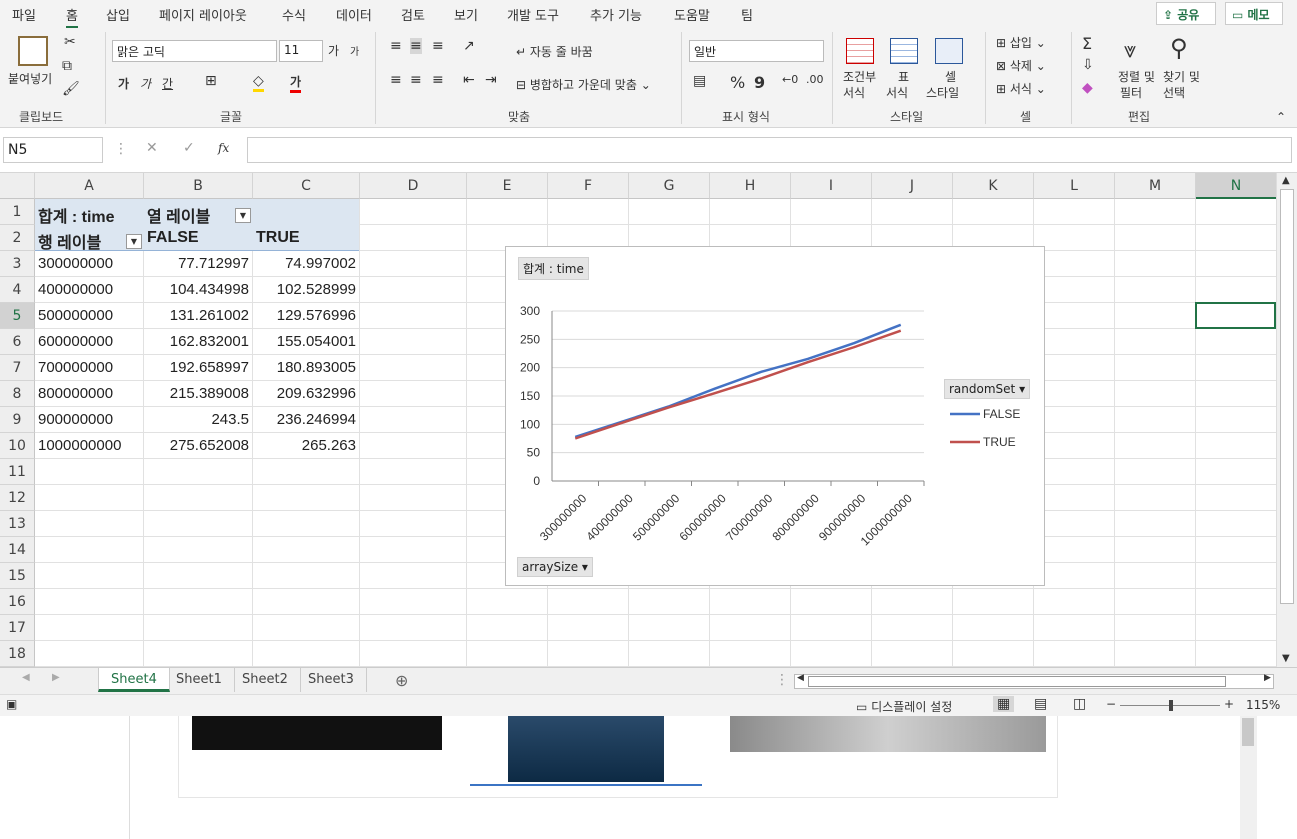  Describe the element at coordinates (304, 393) in the screenshot. I see `pivot-value-cell: 209.632996` at that location.